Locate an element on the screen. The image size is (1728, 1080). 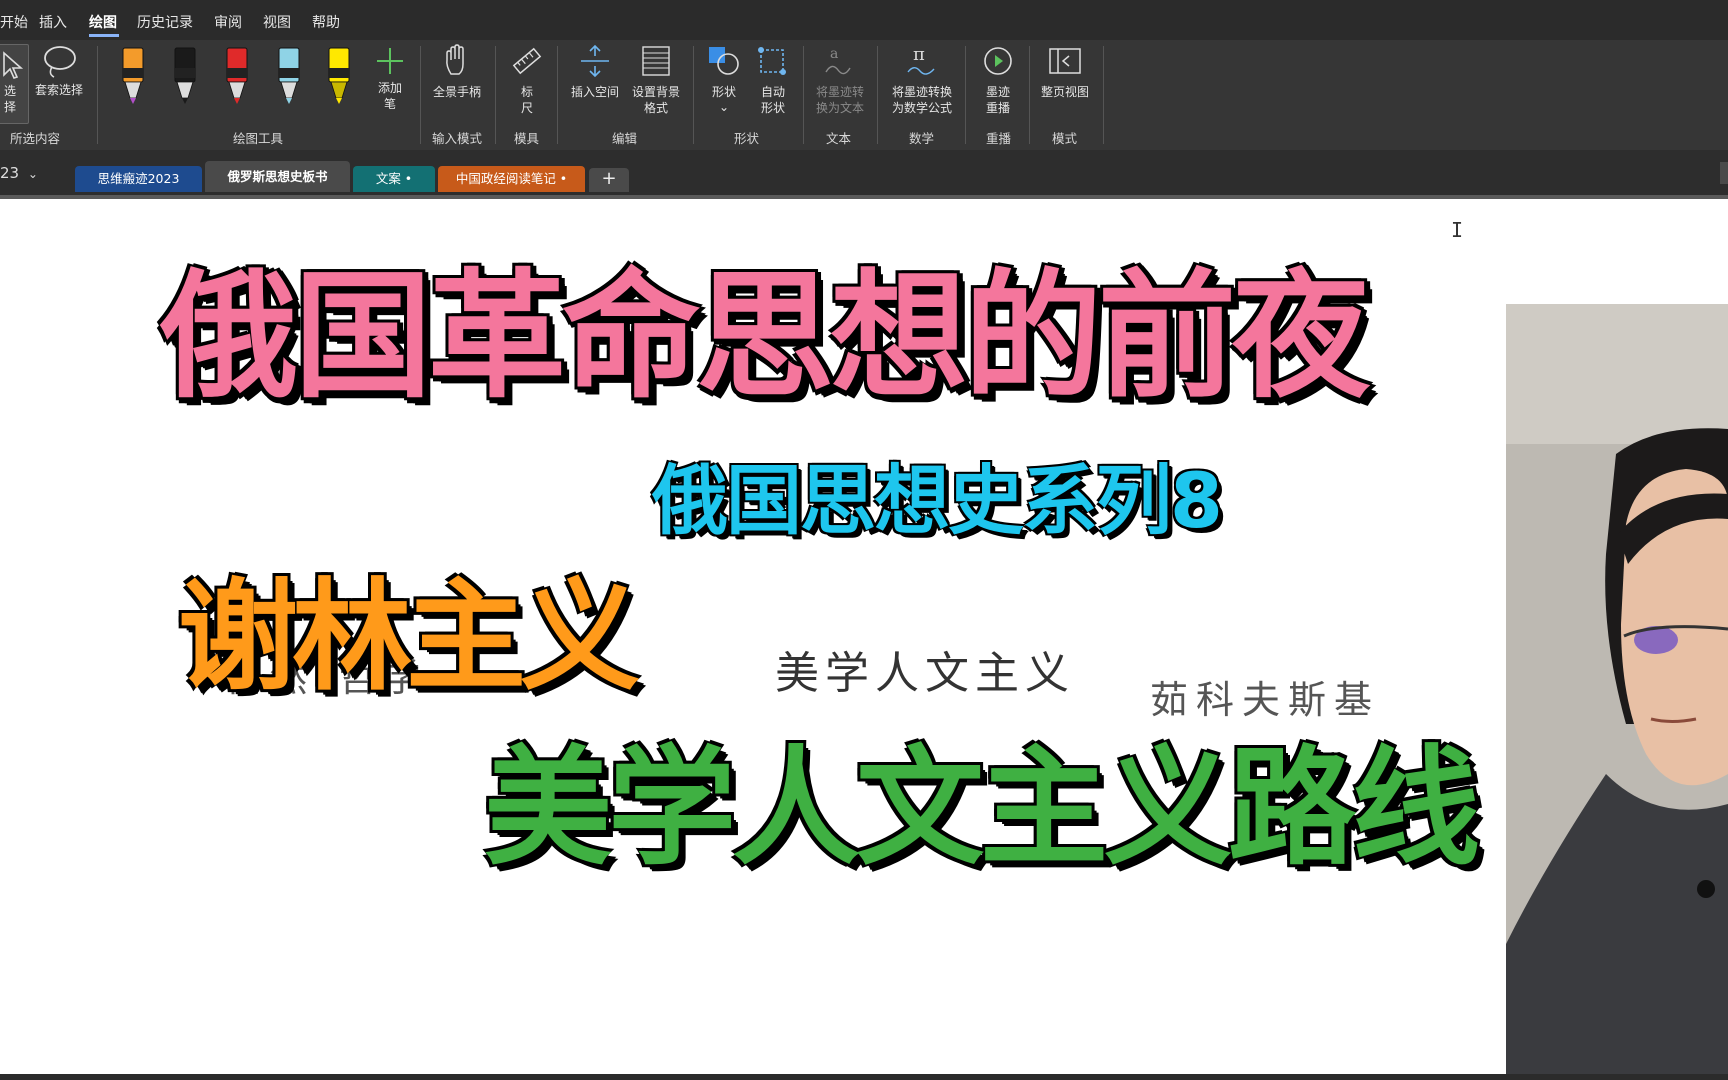
menu-home: 开始 is located at coordinates (14, 22).